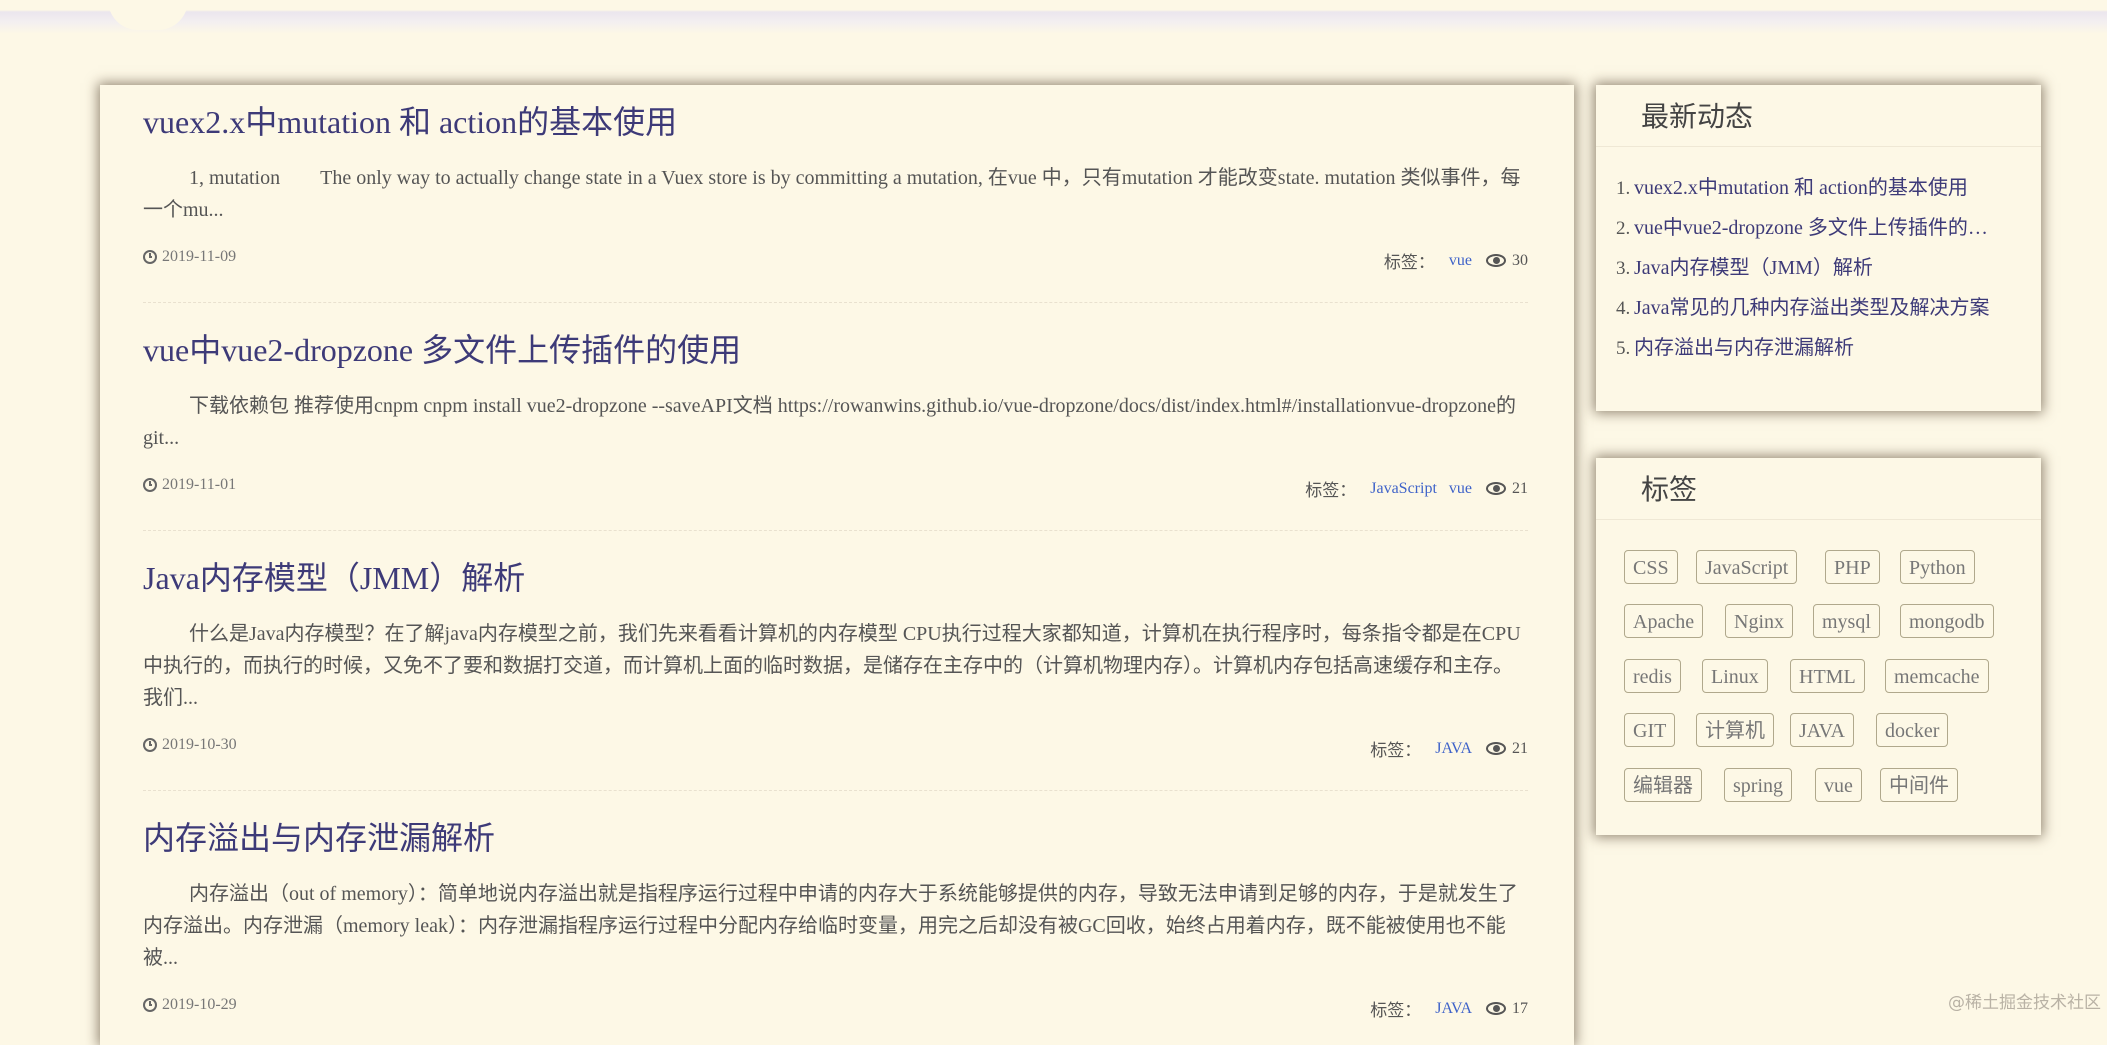  I want to click on tag-php: PHP, so click(1852, 567).